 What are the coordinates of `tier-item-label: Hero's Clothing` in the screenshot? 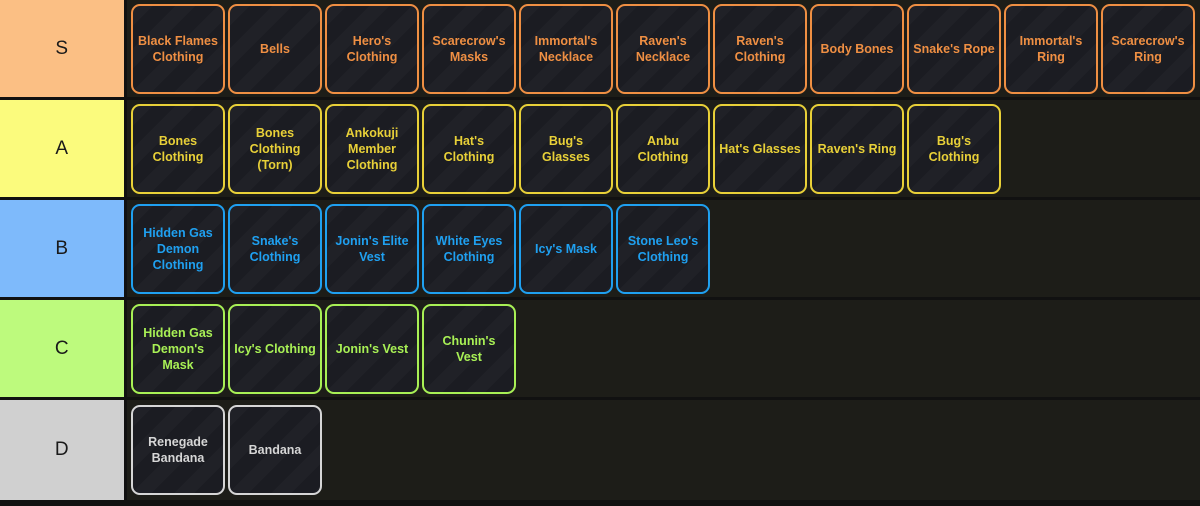 It's located at (372, 48).